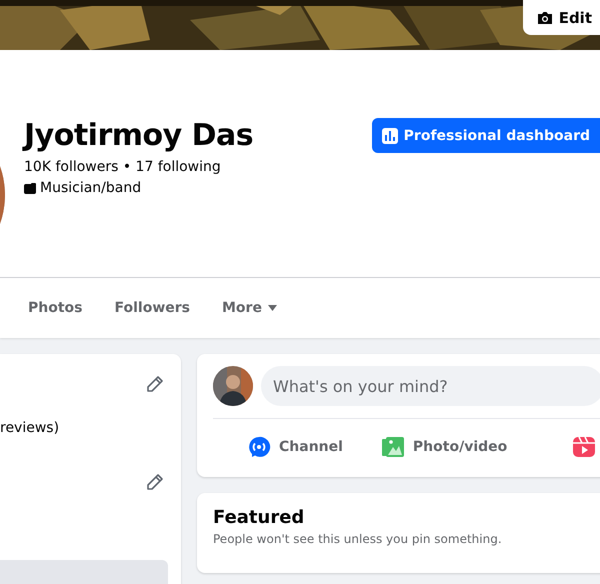 This screenshot has height=584, width=600. What do you see at coordinates (30, 428) in the screenshot?
I see `intro-text: reviews)` at bounding box center [30, 428].